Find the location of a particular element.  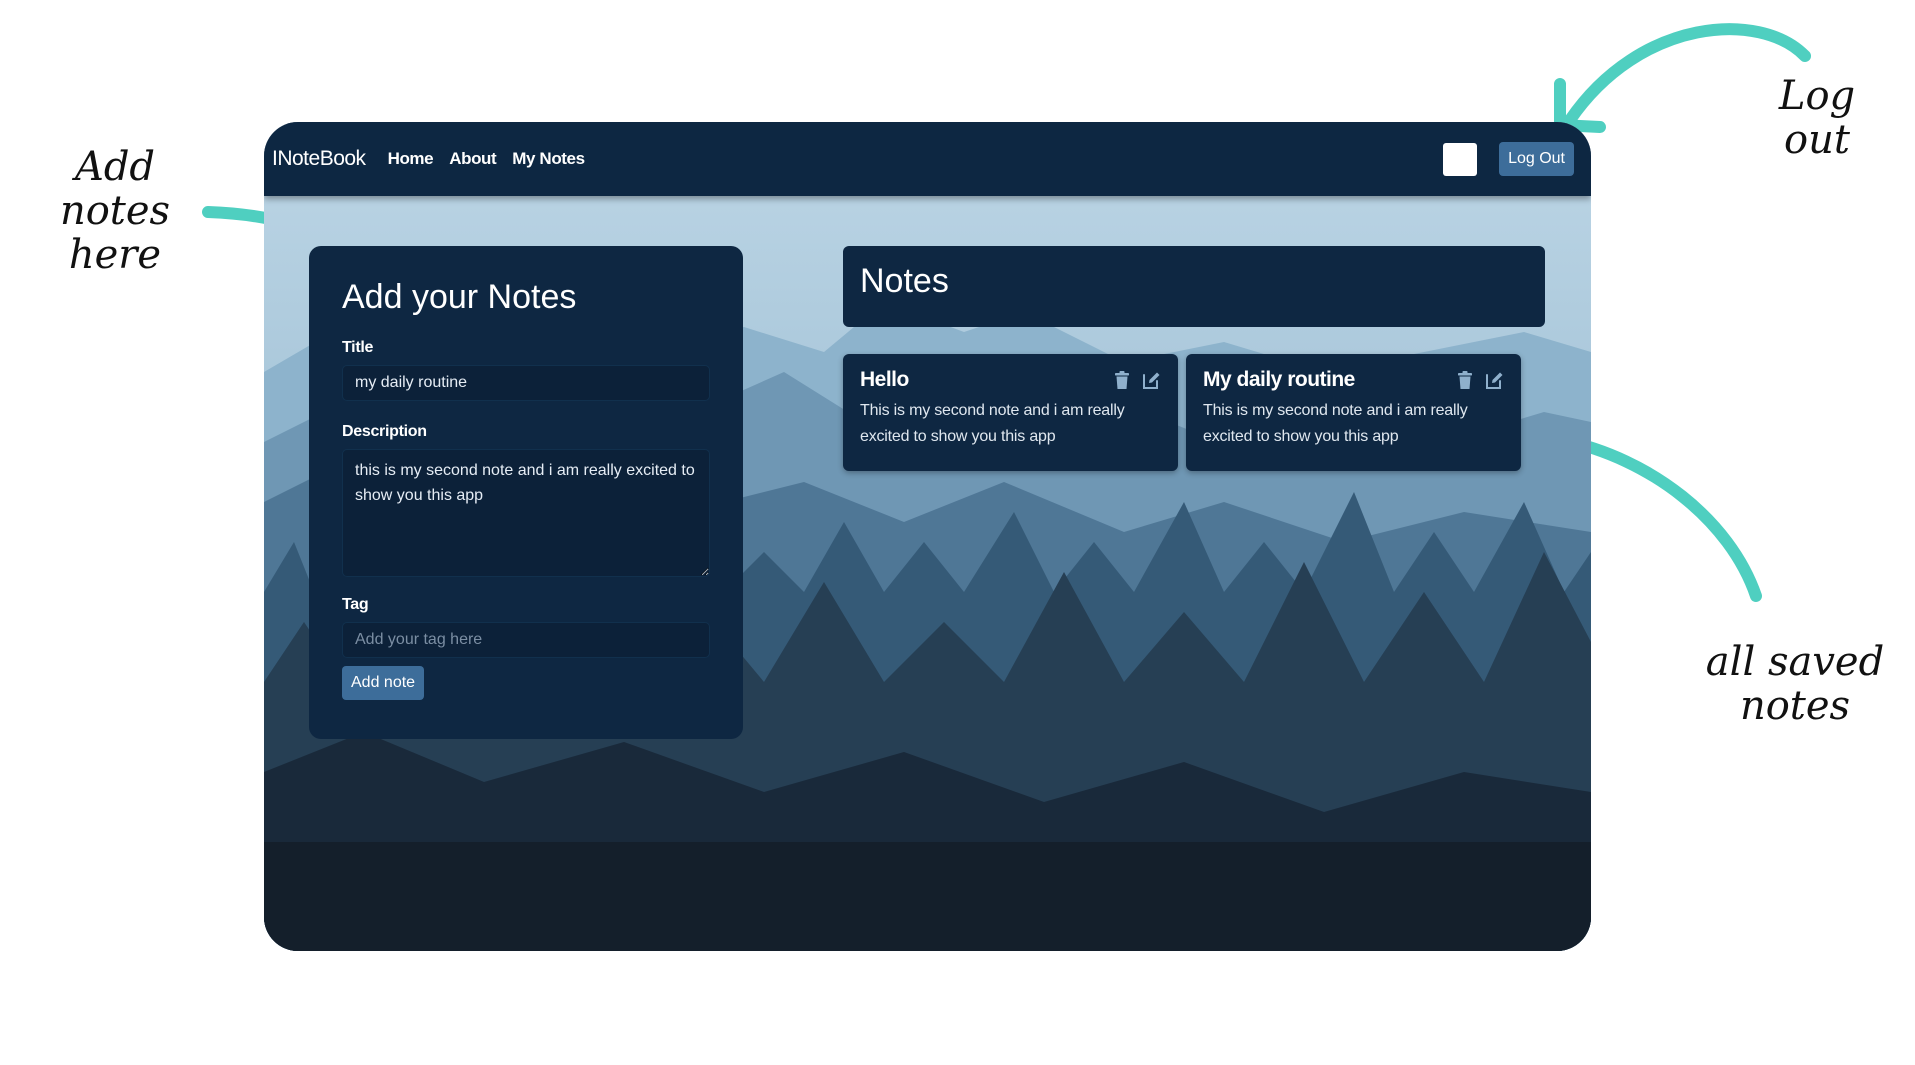

annotation-all-saved-notes: all saved notes is located at coordinates (1795, 684).